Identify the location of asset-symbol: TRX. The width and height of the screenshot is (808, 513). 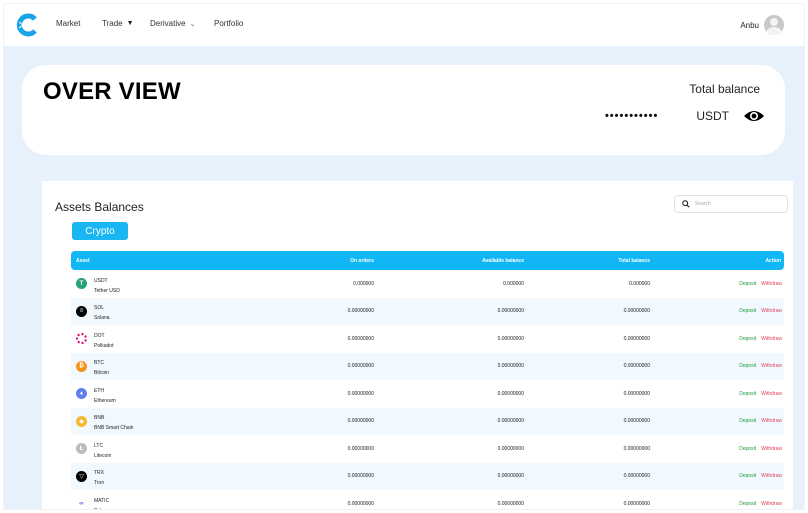
(99, 473).